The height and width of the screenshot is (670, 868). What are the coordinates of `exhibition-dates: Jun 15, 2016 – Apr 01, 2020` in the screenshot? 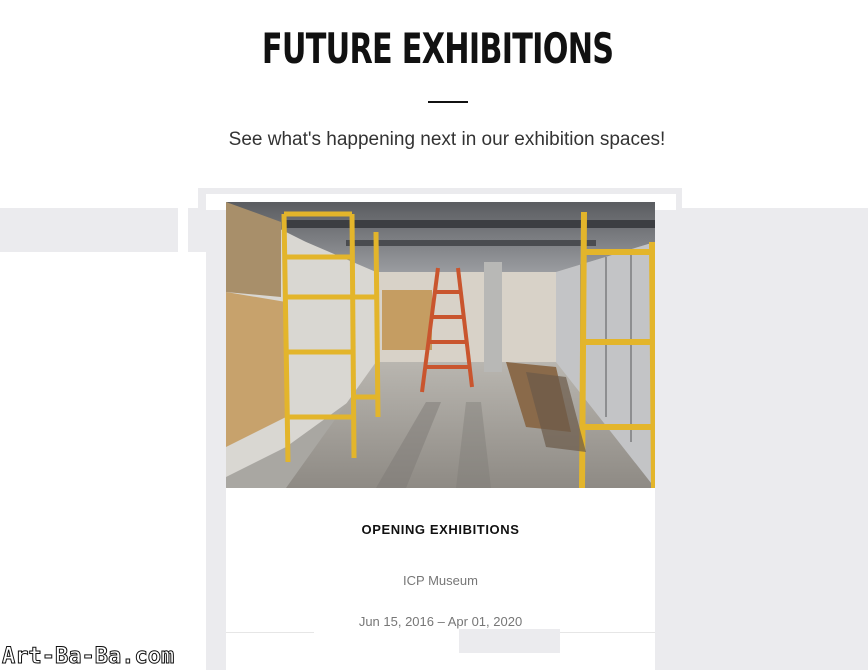 It's located at (440, 621).